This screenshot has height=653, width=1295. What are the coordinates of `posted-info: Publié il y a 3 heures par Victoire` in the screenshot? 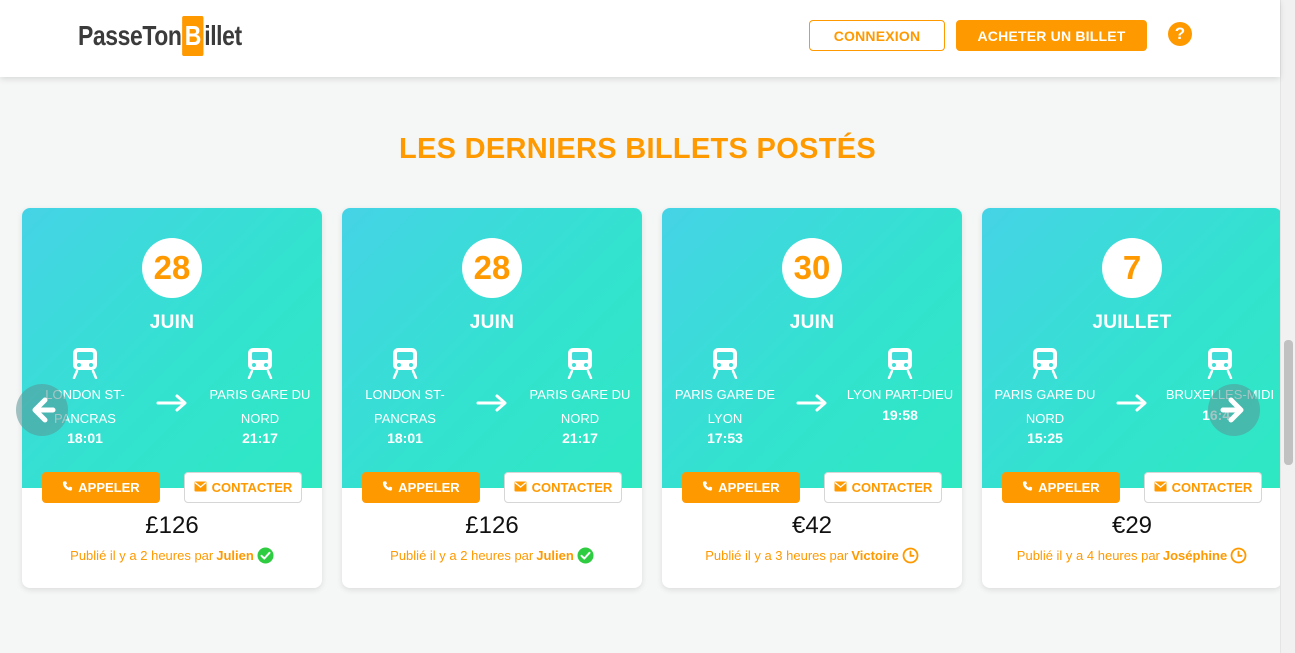 It's located at (812, 555).